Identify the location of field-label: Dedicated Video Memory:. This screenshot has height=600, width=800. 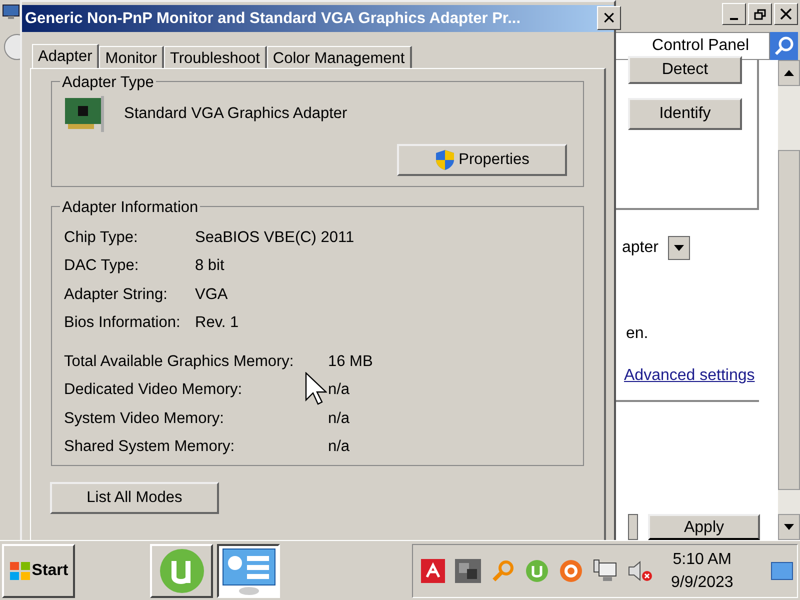
(153, 389).